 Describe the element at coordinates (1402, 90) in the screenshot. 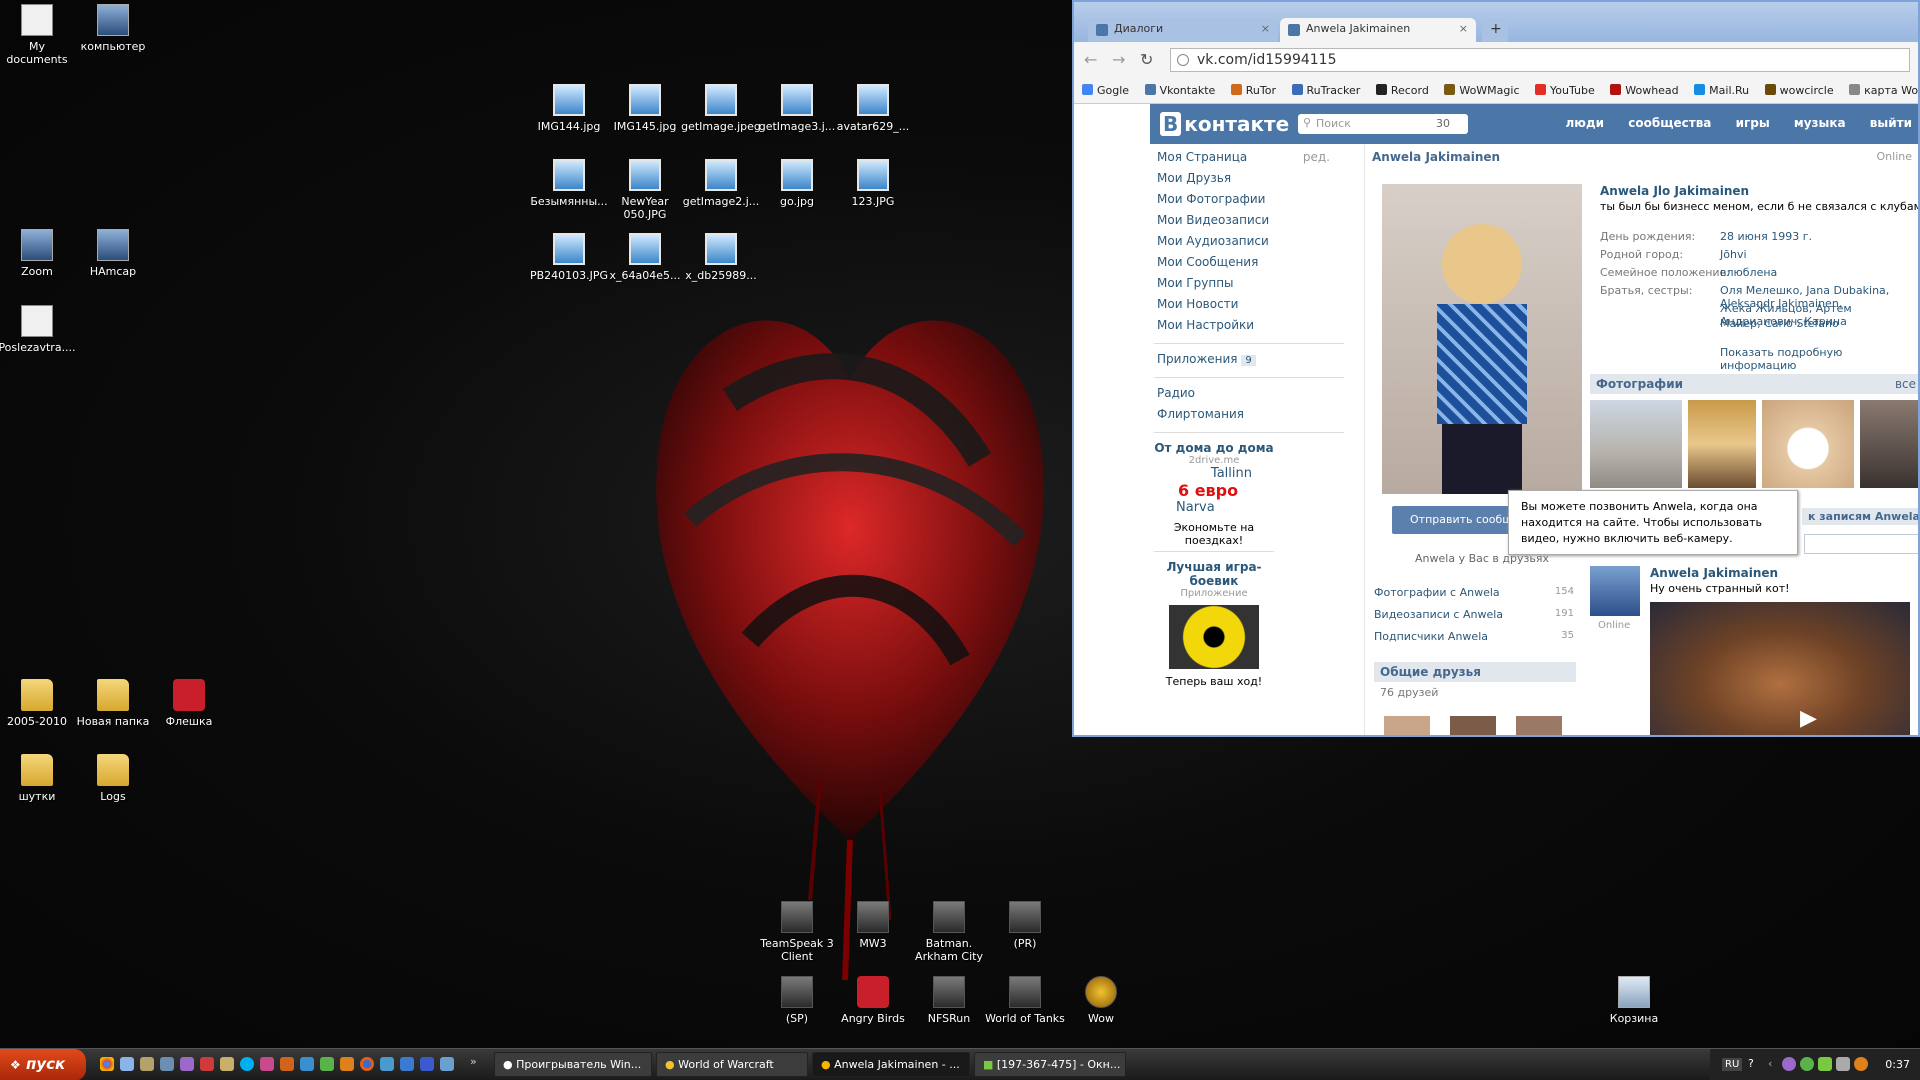

I see `bookmark-item: Record` at that location.